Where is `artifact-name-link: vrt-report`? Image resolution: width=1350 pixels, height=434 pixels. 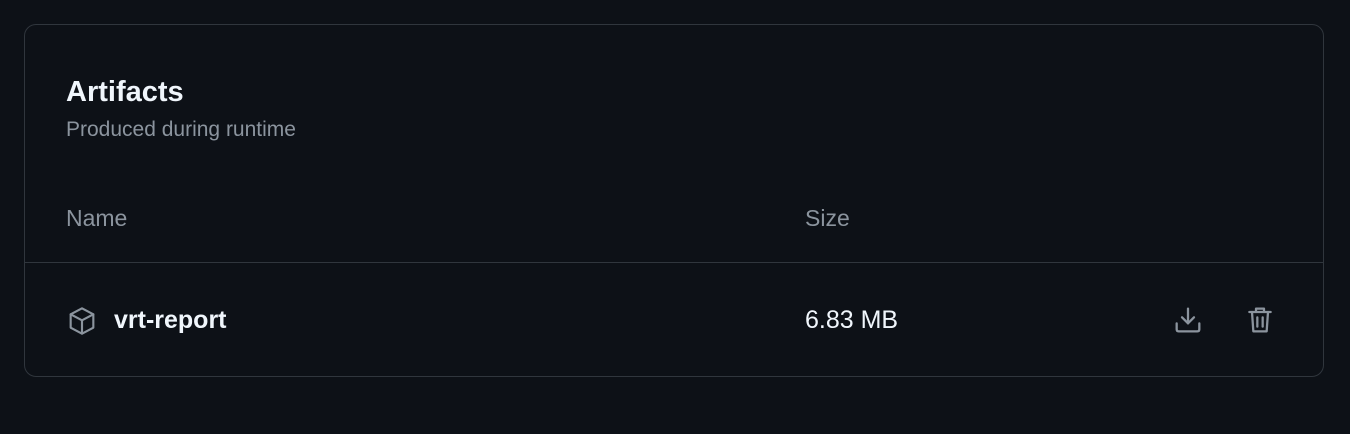
artifact-name-link: vrt-report is located at coordinates (170, 320).